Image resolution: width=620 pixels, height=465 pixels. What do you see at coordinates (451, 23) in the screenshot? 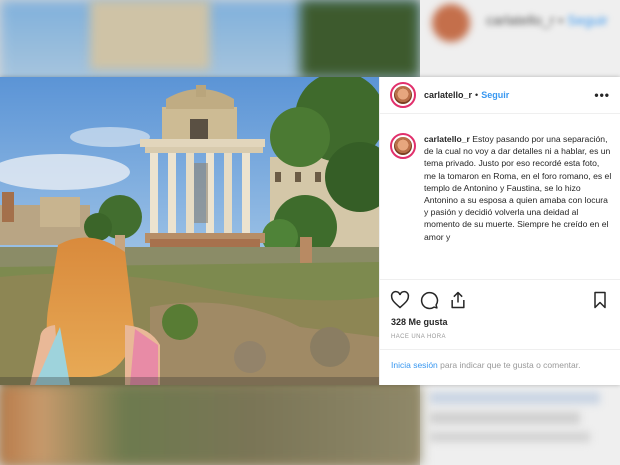
I see `blurred-avatar` at bounding box center [451, 23].